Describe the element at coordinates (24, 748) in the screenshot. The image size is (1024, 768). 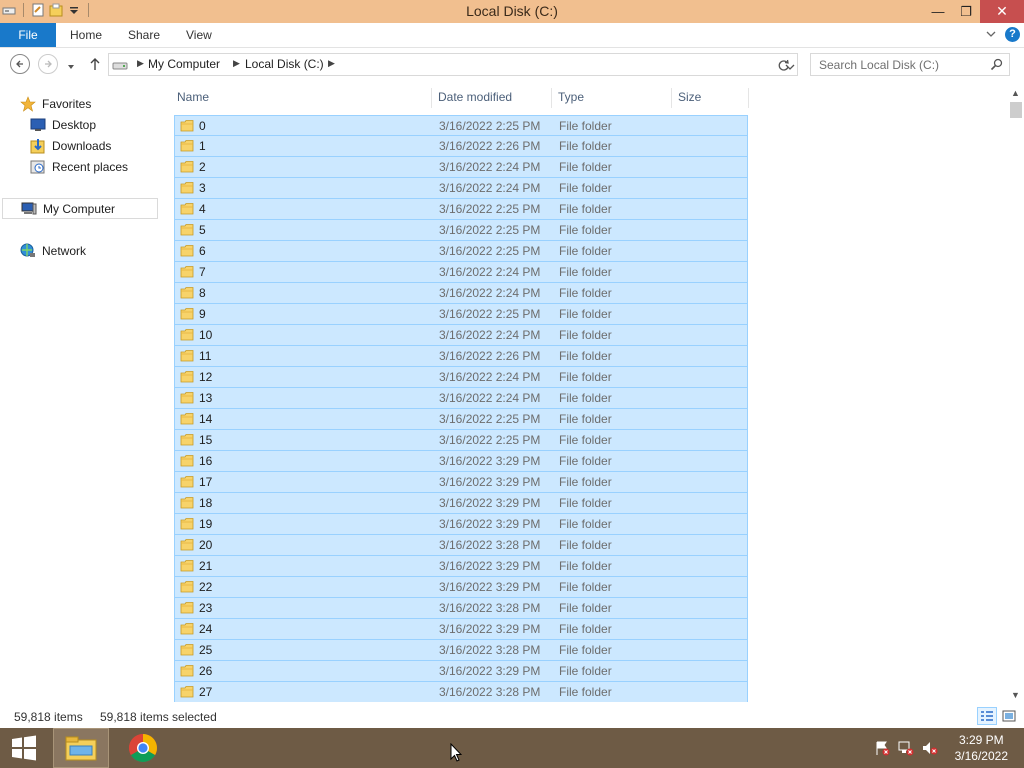
I see `start-button` at that location.